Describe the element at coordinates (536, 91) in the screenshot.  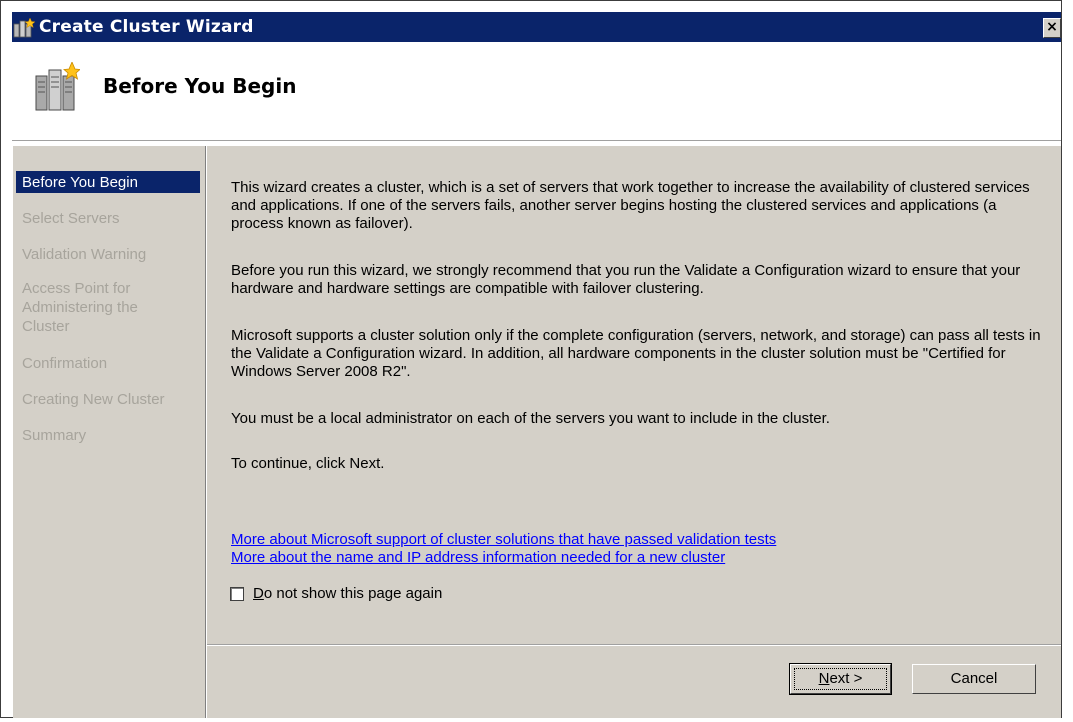
I see `wizard-header: Before You Begin` at that location.